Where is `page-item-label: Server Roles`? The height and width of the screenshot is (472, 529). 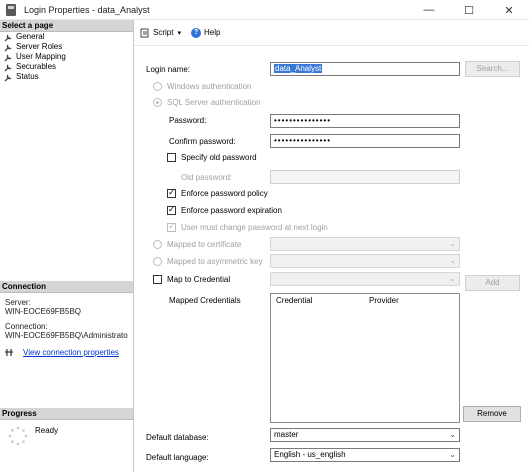 page-item-label: Server Roles is located at coordinates (39, 46).